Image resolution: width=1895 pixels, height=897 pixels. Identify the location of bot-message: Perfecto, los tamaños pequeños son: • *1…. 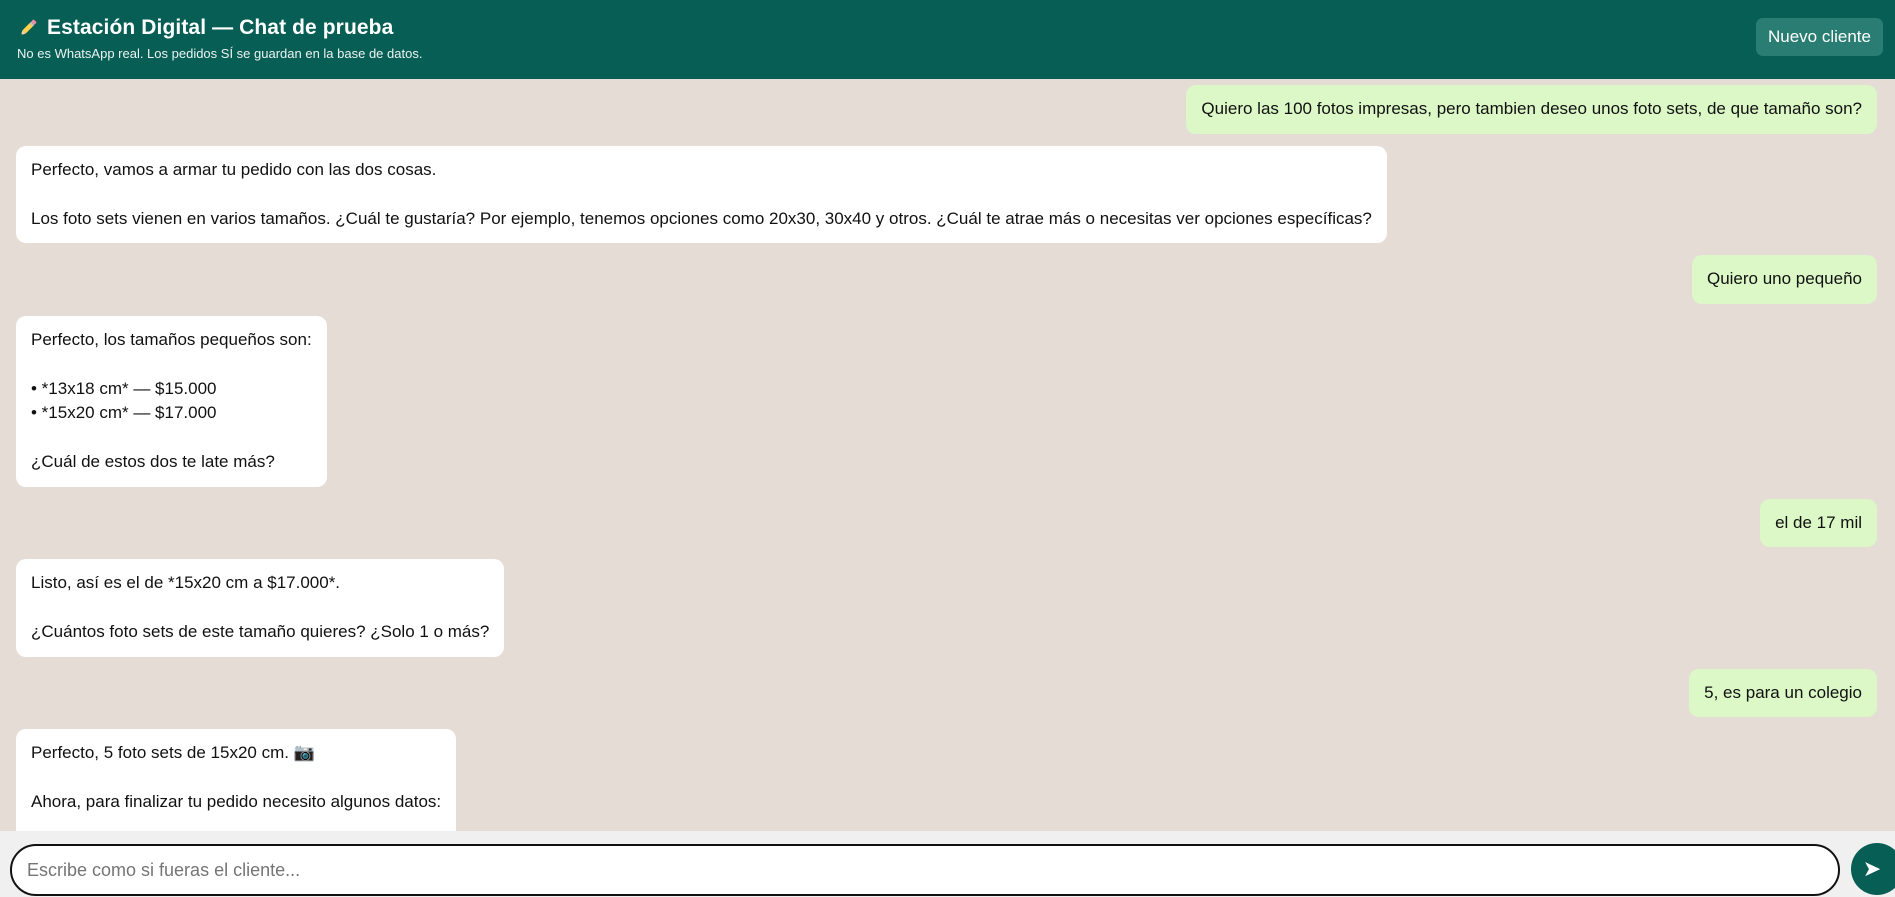
(171, 401).